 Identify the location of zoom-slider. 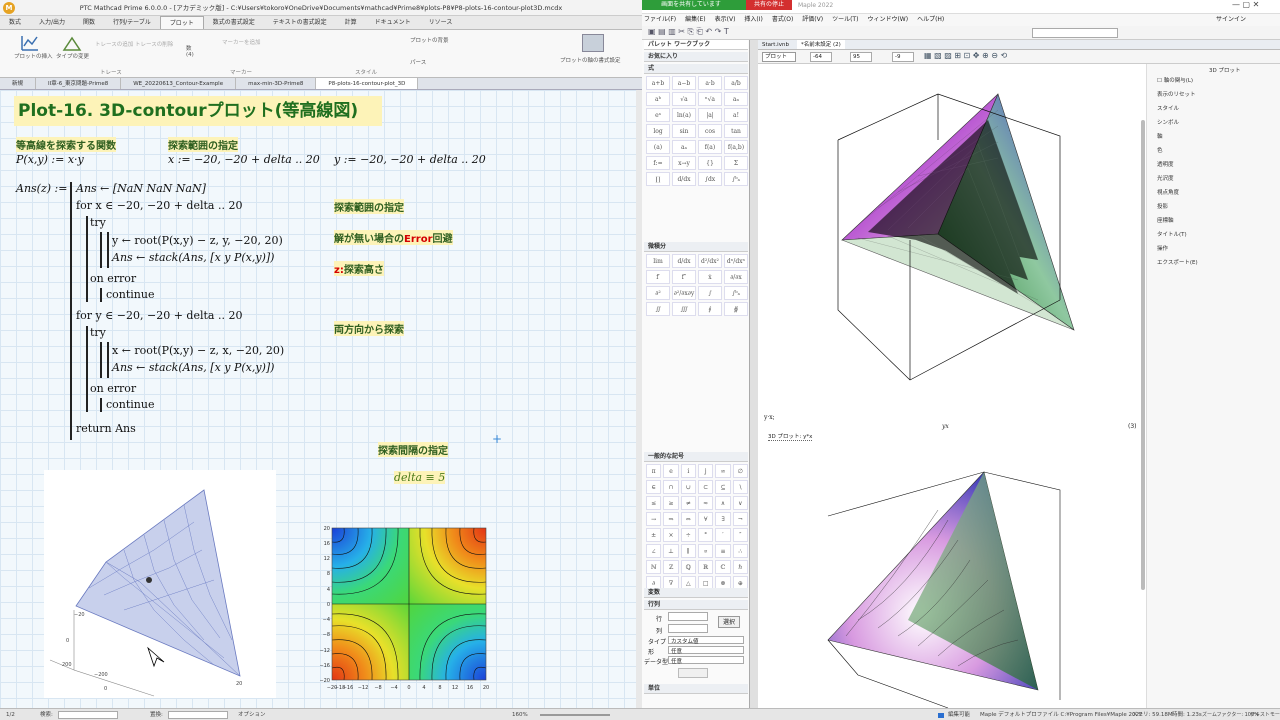
(575, 715).